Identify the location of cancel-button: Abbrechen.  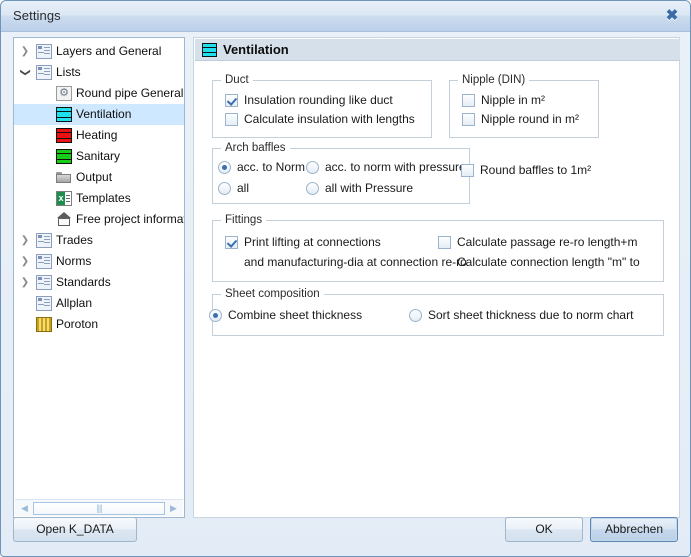
(634, 529).